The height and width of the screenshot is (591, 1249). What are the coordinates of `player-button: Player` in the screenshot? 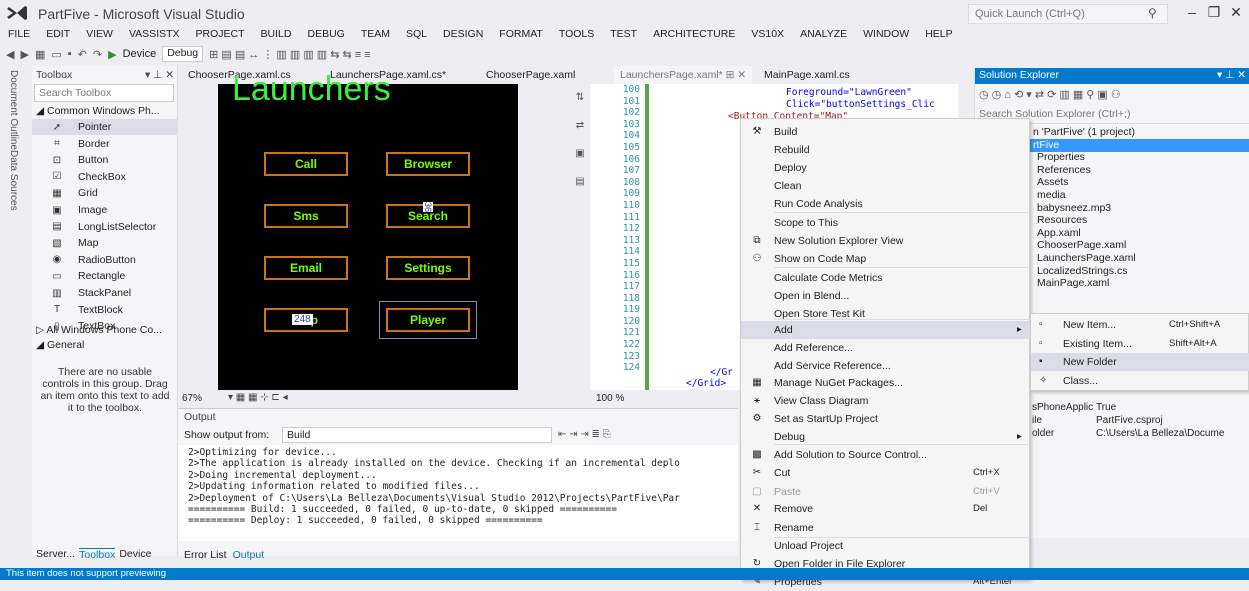 It's located at (428, 320).